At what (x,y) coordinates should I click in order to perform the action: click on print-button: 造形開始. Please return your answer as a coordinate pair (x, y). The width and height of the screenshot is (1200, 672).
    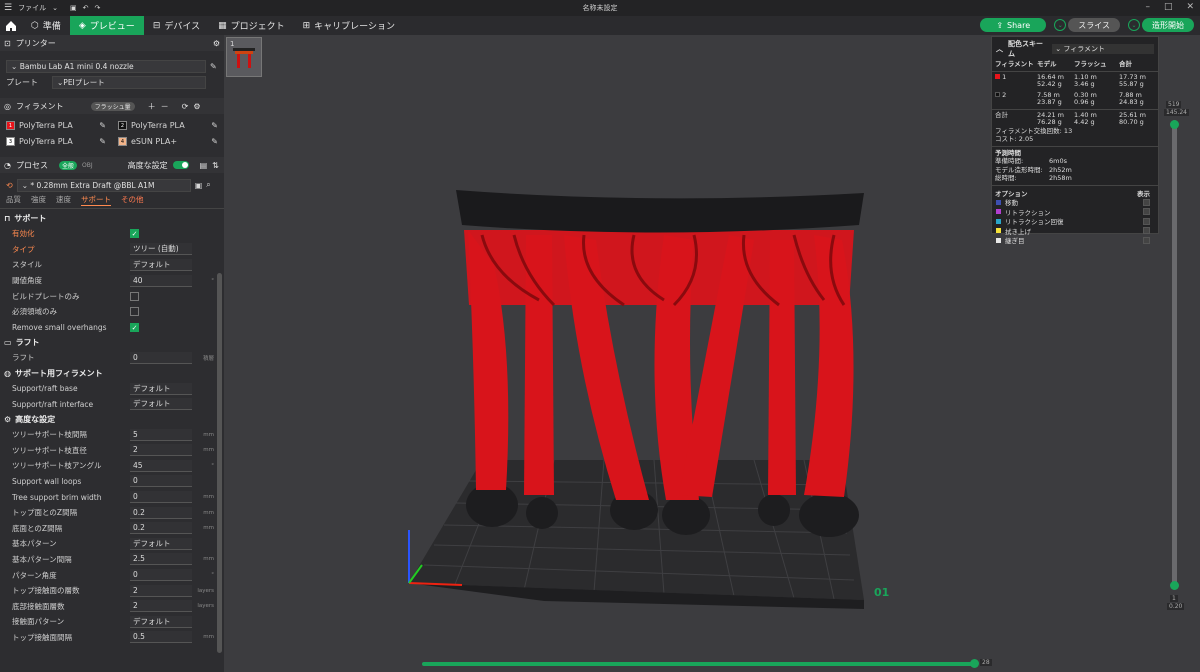
    Looking at the image, I should click on (1168, 25).